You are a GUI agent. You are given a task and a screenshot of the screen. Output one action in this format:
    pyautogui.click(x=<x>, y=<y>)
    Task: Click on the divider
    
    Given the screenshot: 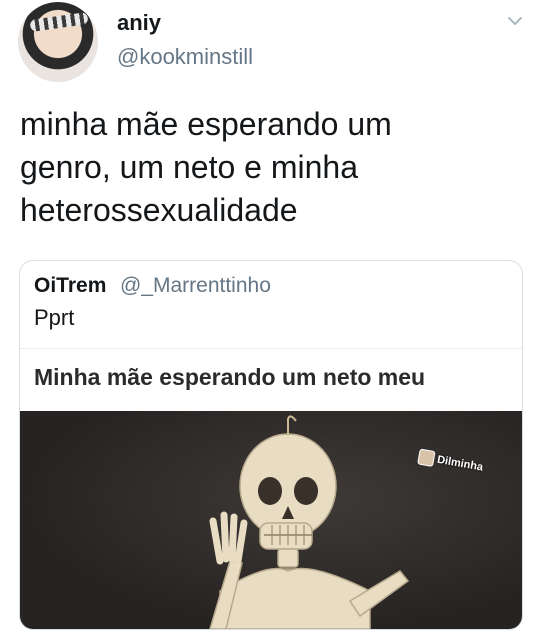 What is the action you would take?
    pyautogui.click(x=271, y=348)
    